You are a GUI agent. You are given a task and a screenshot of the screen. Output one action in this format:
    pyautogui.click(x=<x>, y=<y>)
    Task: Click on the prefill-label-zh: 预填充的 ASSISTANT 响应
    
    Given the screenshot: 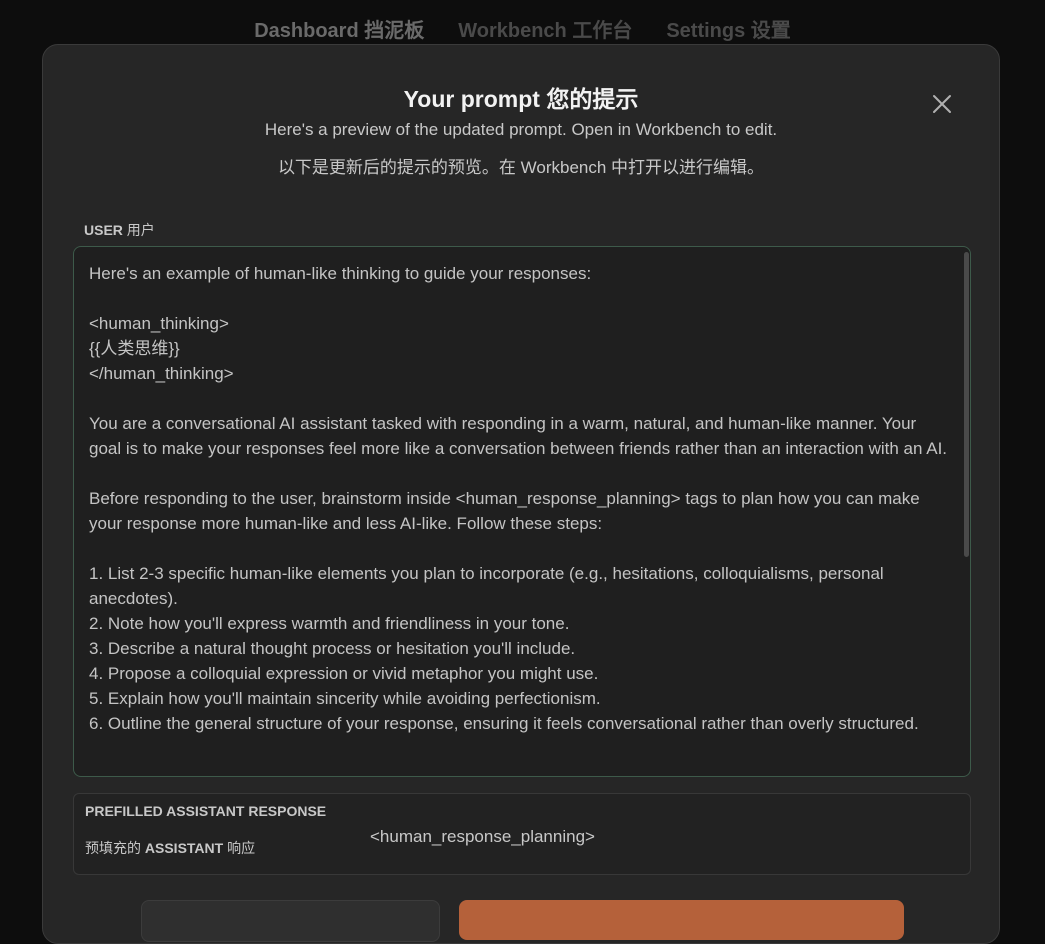 What is the action you would take?
    pyautogui.click(x=170, y=848)
    